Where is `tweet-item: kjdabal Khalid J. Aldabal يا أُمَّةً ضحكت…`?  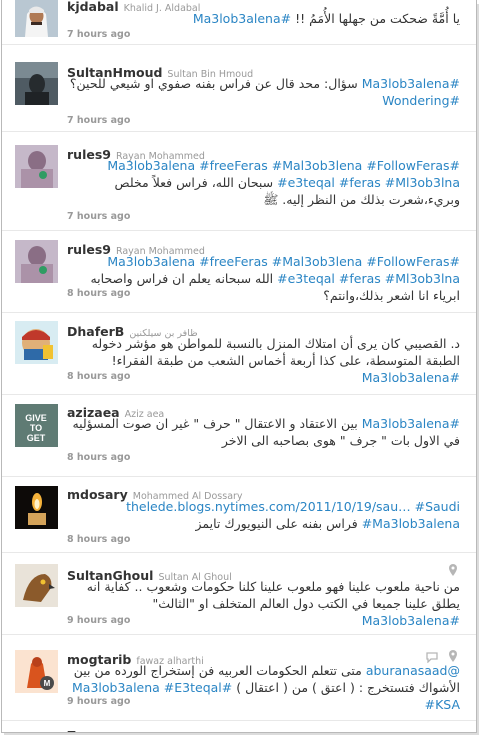 tweet-item: kjdabal Khalid J. Aldabal يا أُمَّةً ضحكت… is located at coordinates (239, 22).